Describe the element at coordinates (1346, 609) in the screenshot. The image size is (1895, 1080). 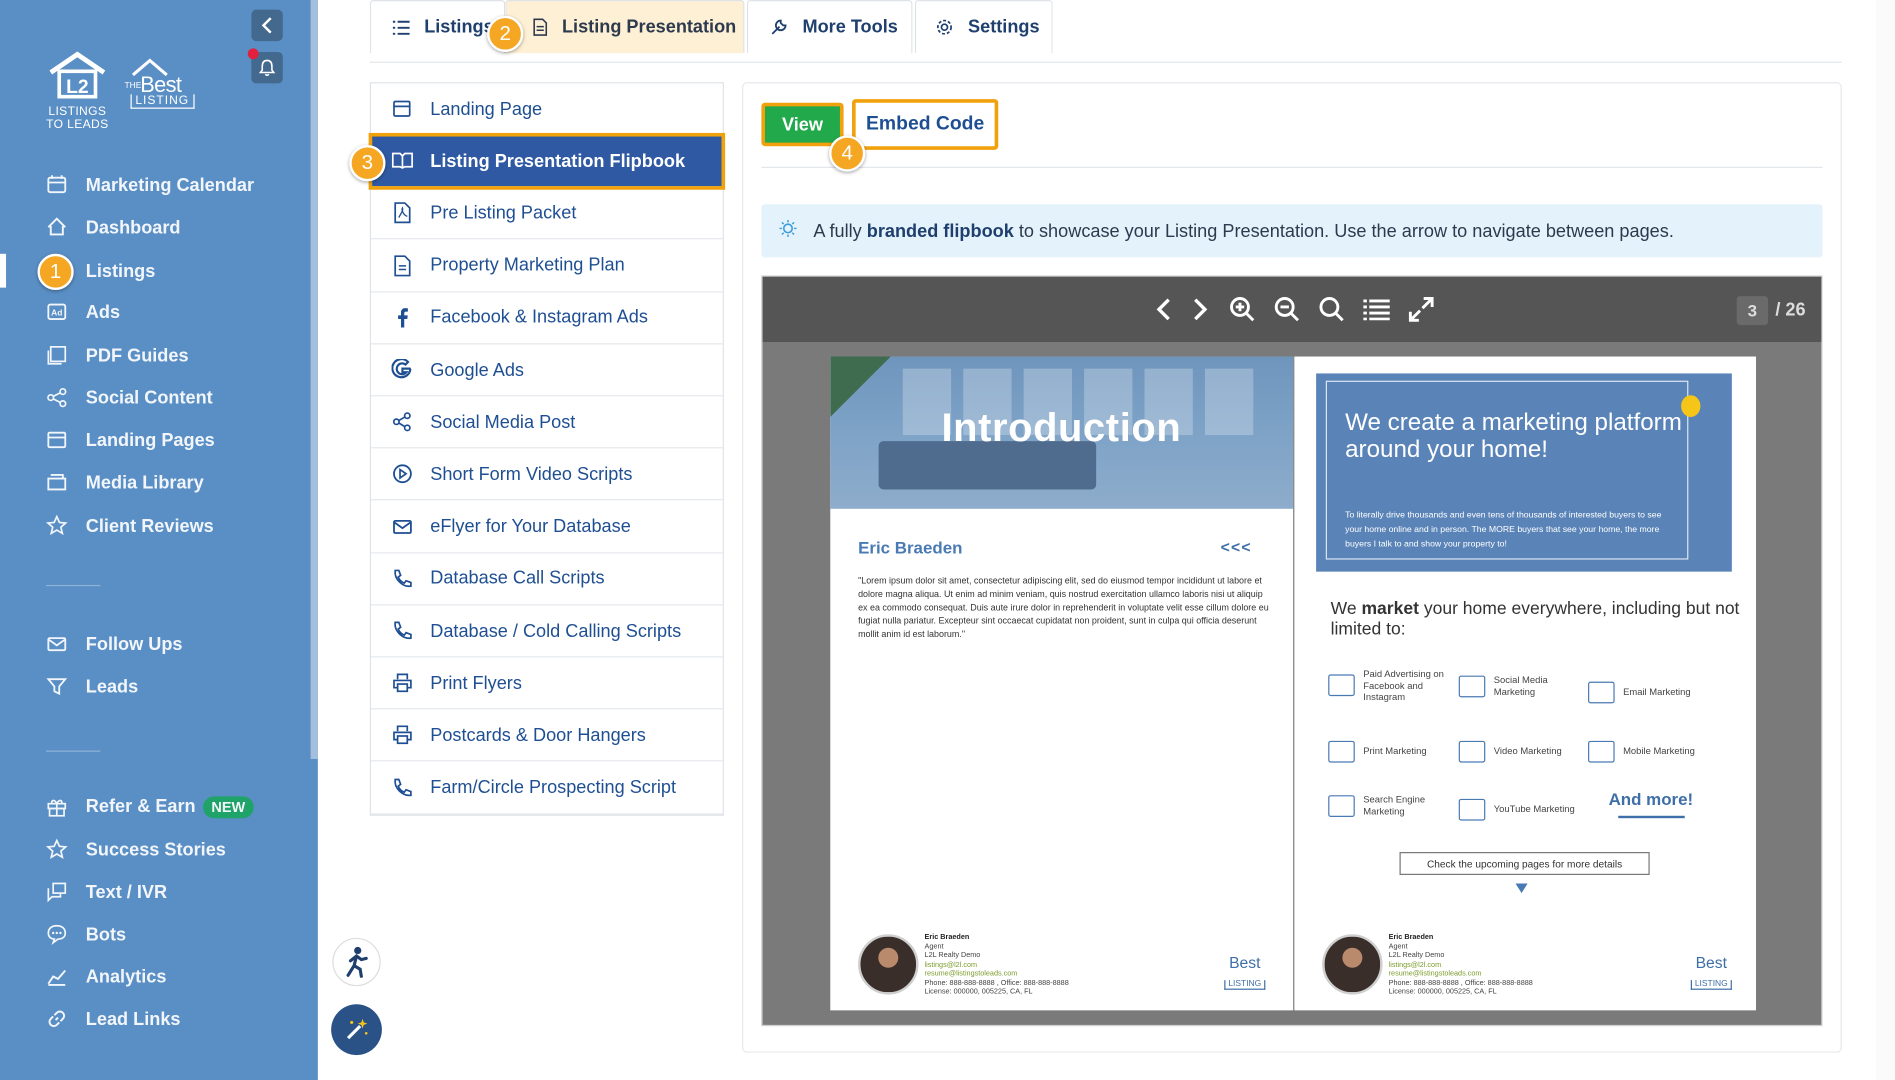
I see `market-pre: We` at that location.